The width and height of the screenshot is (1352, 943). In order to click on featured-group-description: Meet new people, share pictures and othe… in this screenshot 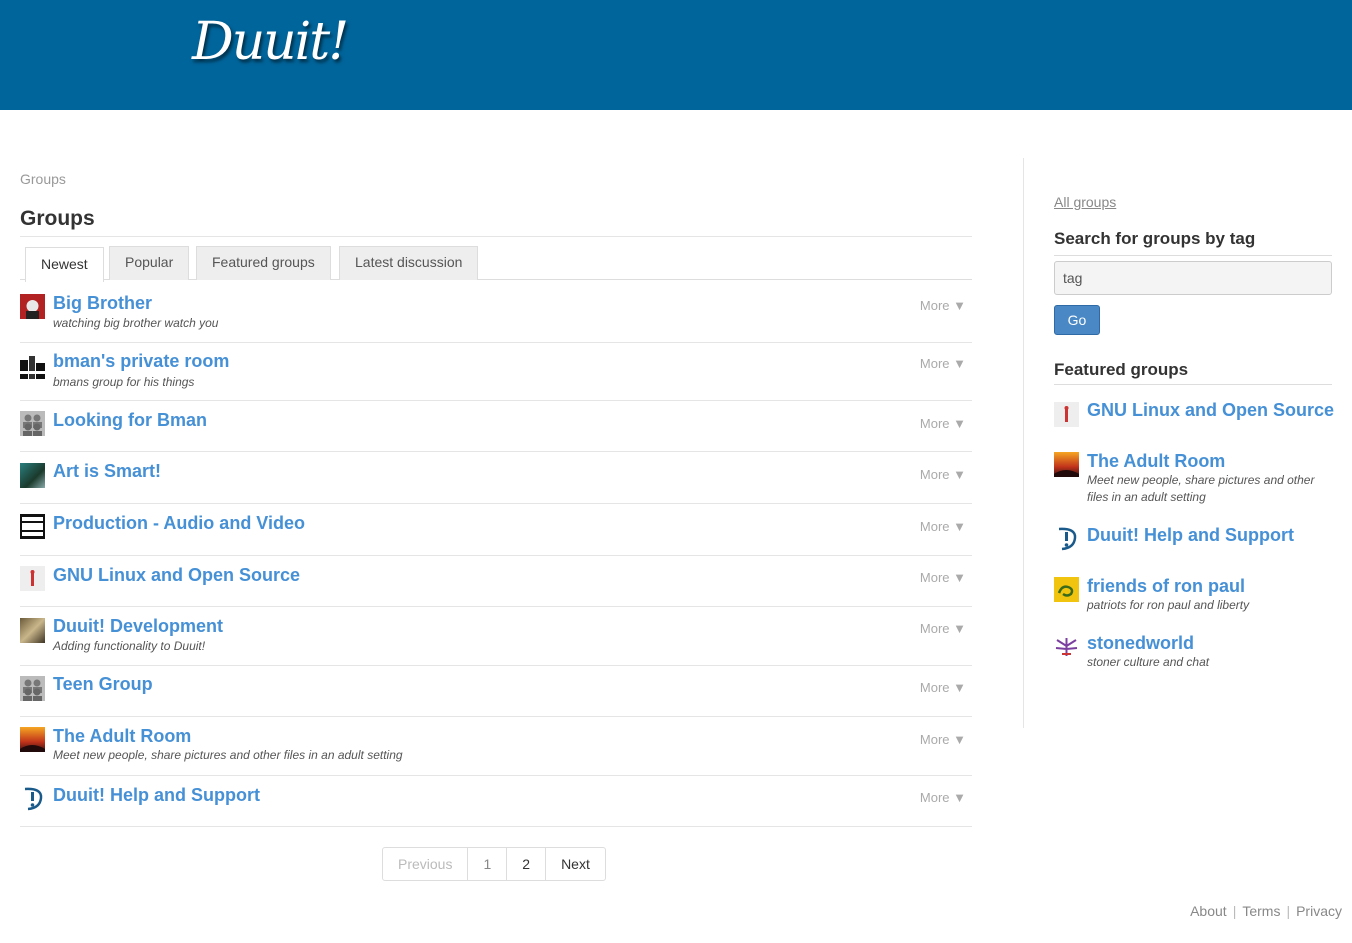, I will do `click(1201, 488)`.